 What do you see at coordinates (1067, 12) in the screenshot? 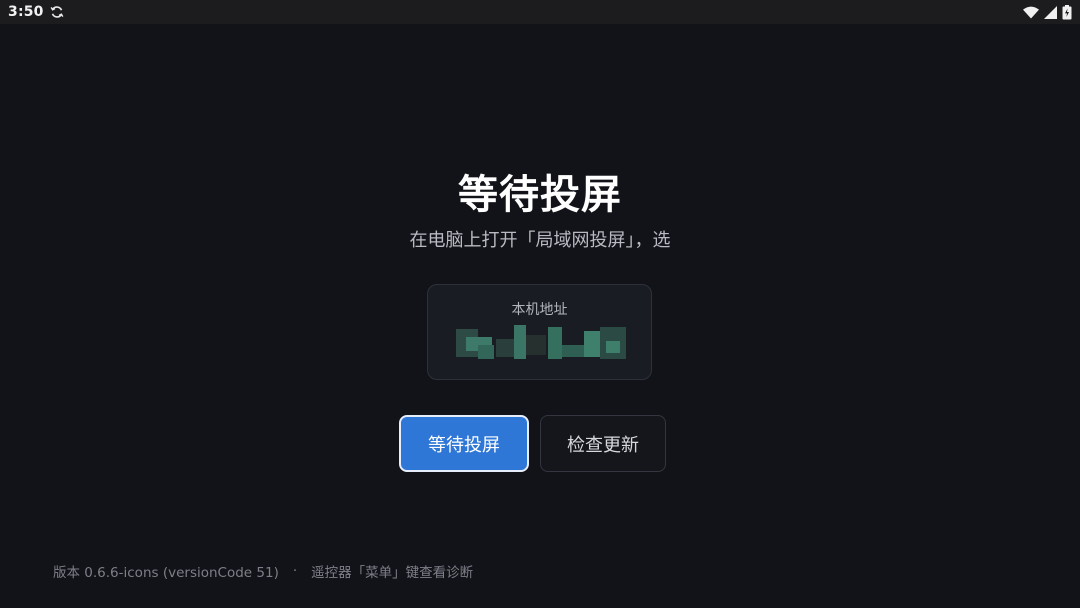
I see `battery-icon` at bounding box center [1067, 12].